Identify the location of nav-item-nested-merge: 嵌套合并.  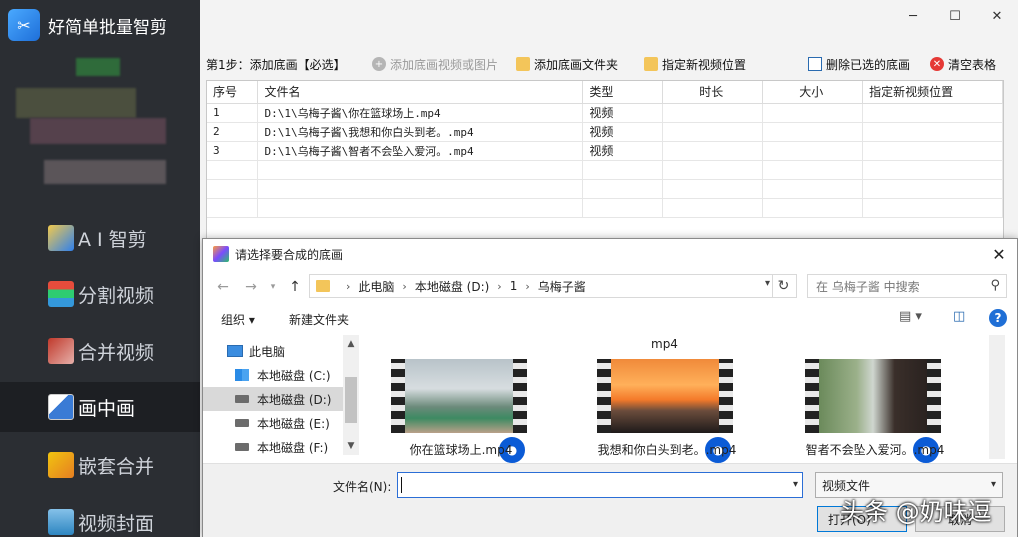
(100, 465).